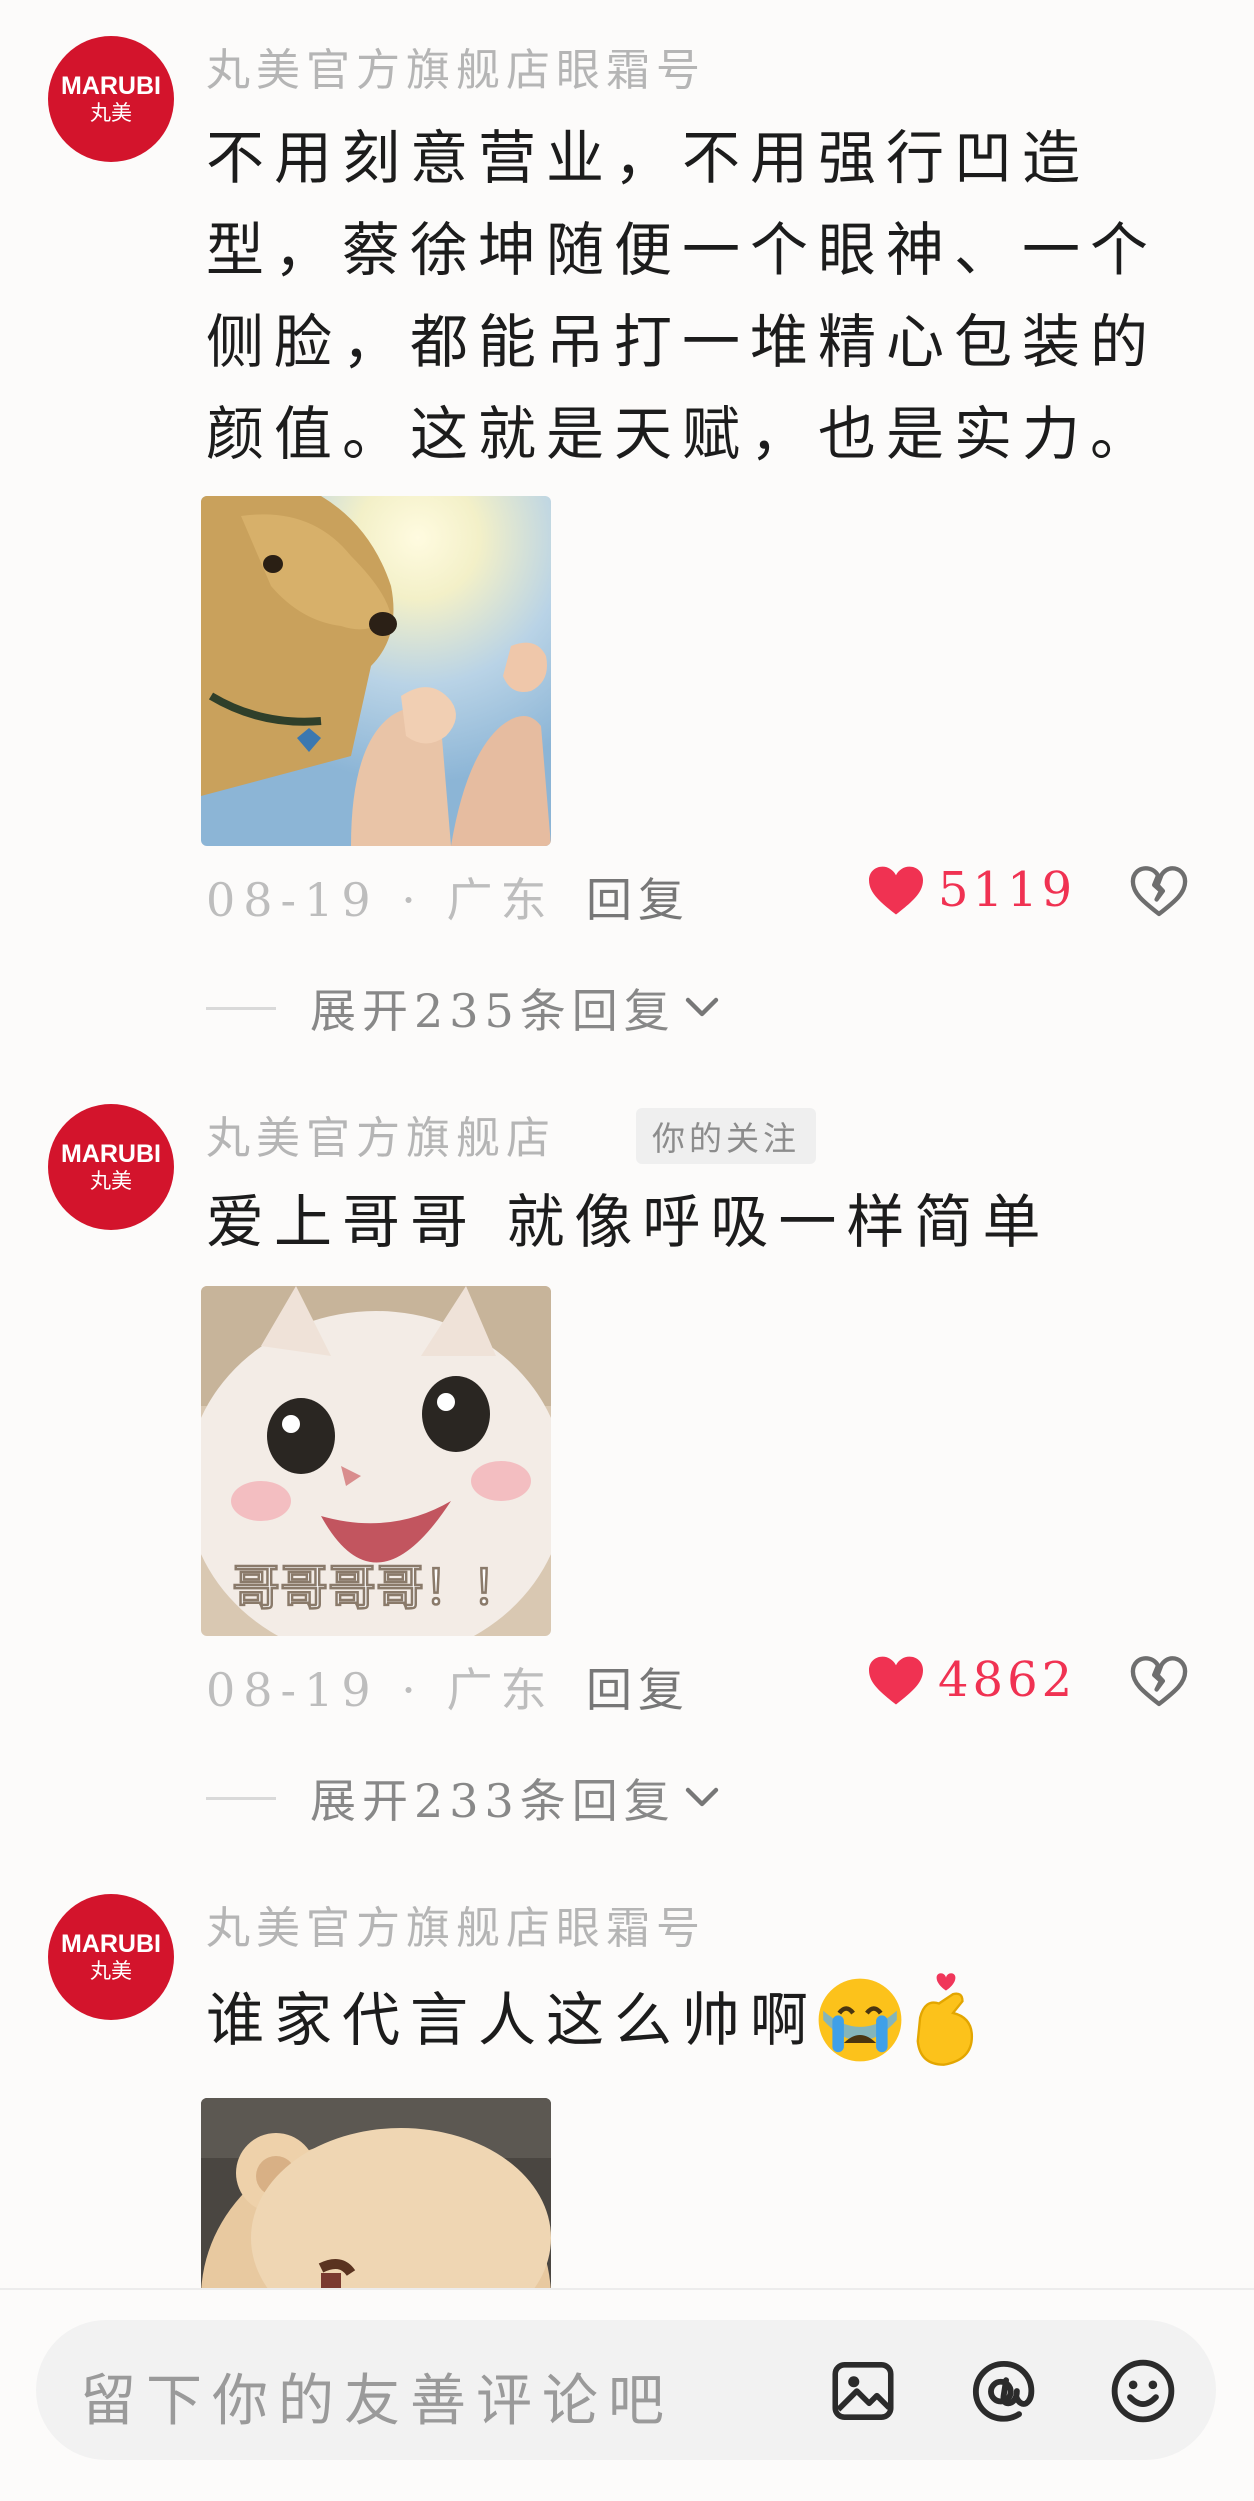 The width and height of the screenshot is (1254, 2501). I want to click on expand-replies-button: 展开235条回复, so click(464, 1008).